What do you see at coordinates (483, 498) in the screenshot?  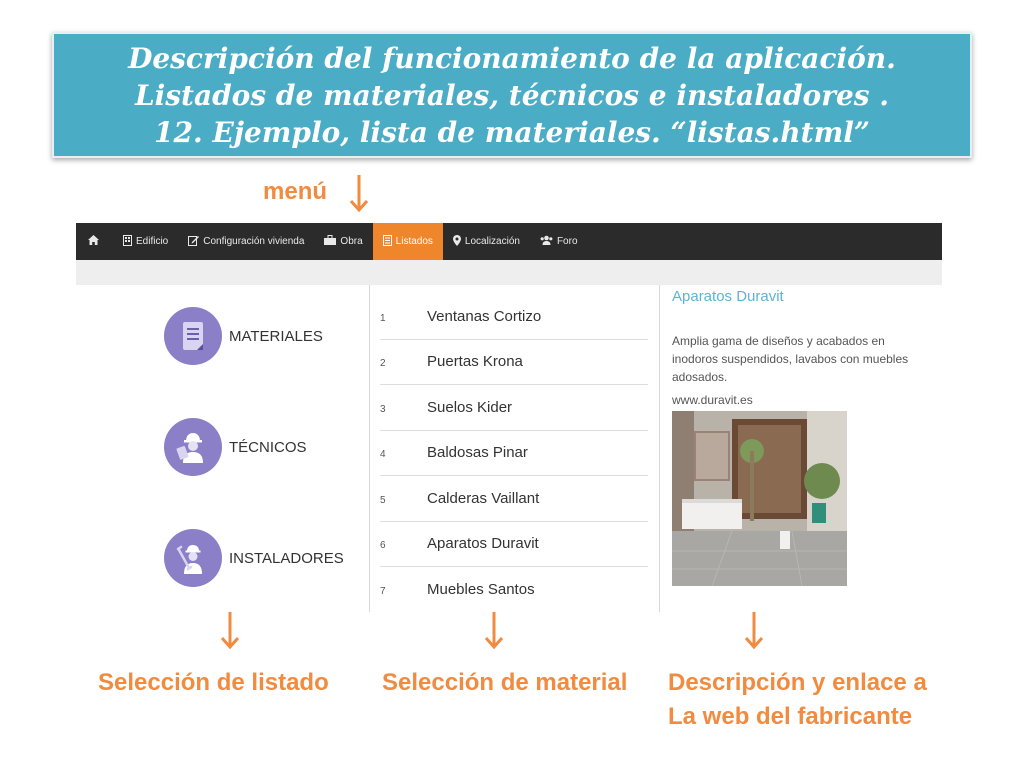 I see `item-name: Calderas Vaillant` at bounding box center [483, 498].